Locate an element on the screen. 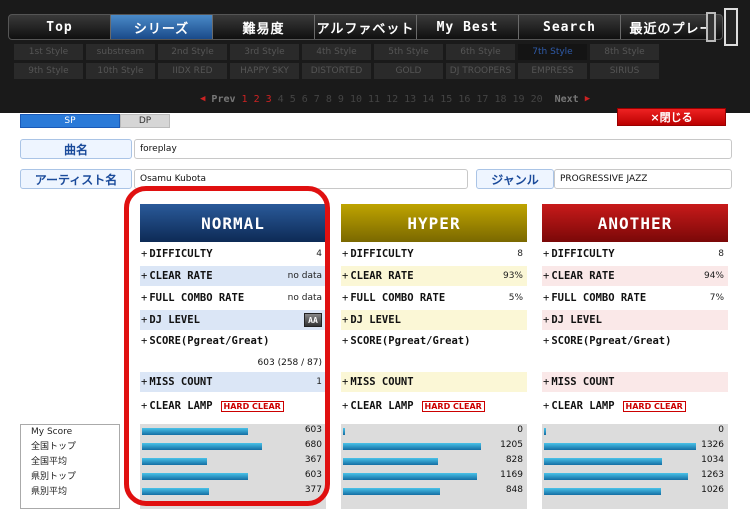 The height and width of the screenshot is (509, 750). page-link-14: 14 is located at coordinates (431, 99).